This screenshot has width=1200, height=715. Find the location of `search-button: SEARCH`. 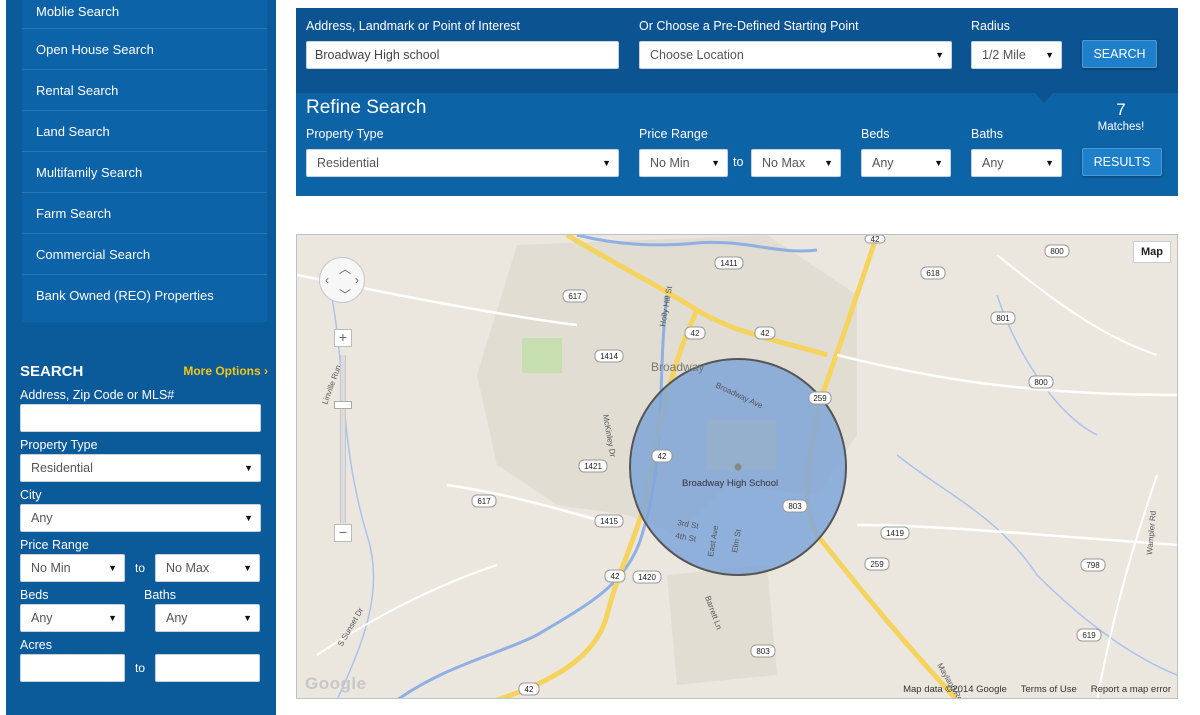

search-button: SEARCH is located at coordinates (1119, 54).